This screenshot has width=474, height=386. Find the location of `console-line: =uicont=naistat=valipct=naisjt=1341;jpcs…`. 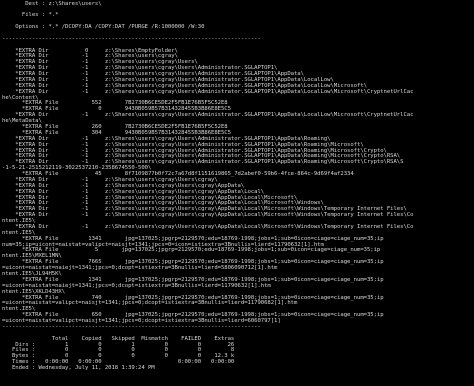

console-line: =uicont=naistat=valipct=naisjt=1341;jpcs… is located at coordinates (150, 303).